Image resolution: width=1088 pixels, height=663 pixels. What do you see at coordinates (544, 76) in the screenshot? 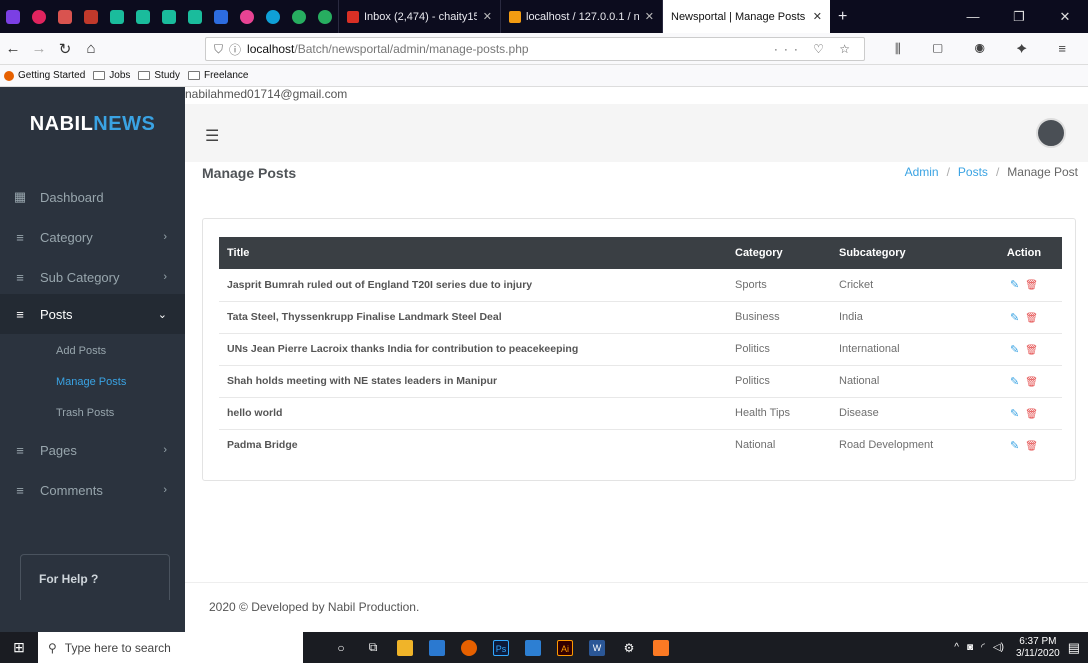
I see `bookmarks-bar: Getting Started Jobs Study Freelance` at bounding box center [544, 76].